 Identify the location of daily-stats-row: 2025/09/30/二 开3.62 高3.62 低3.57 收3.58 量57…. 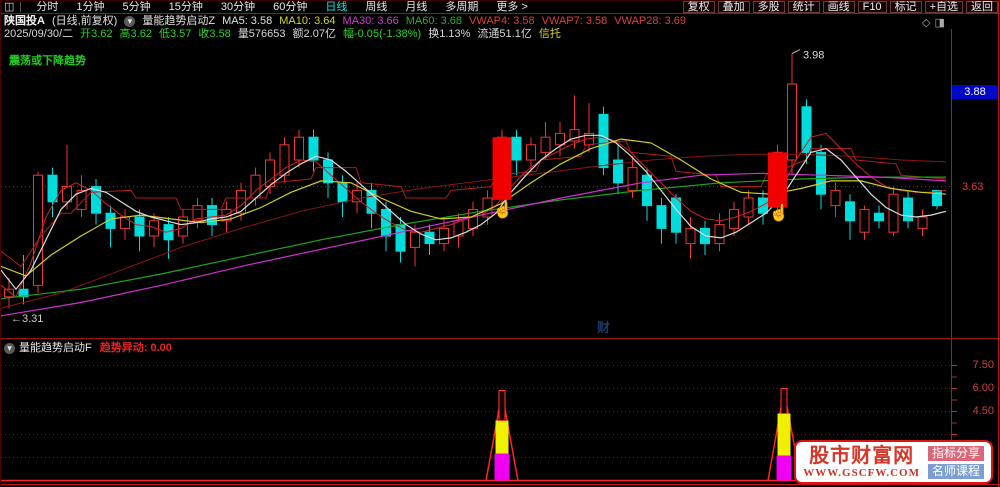
(286, 34).